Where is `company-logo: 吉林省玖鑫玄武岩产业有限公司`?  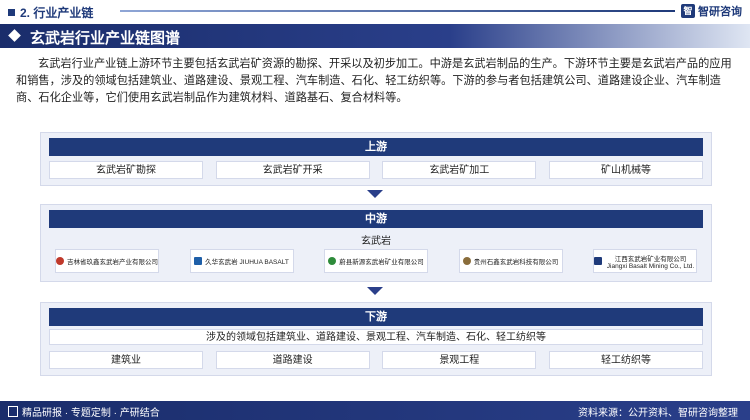 company-logo: 吉林省玖鑫玄武岩产业有限公司 is located at coordinates (107, 261).